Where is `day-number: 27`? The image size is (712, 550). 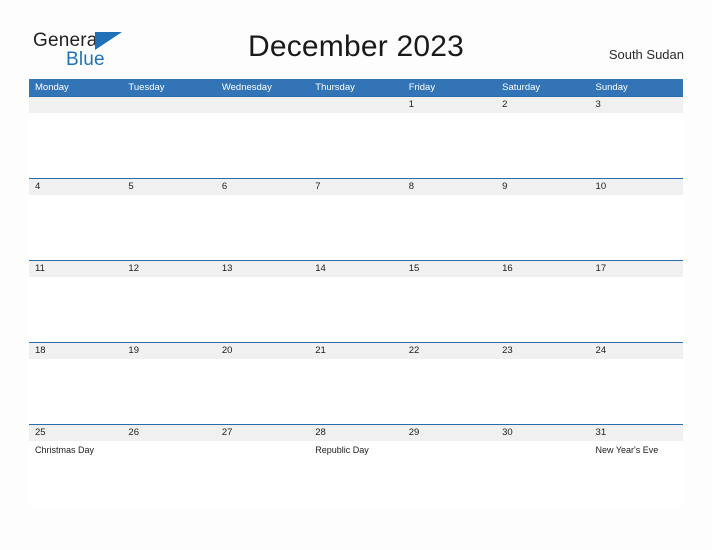
day-number: 27 is located at coordinates (262, 433).